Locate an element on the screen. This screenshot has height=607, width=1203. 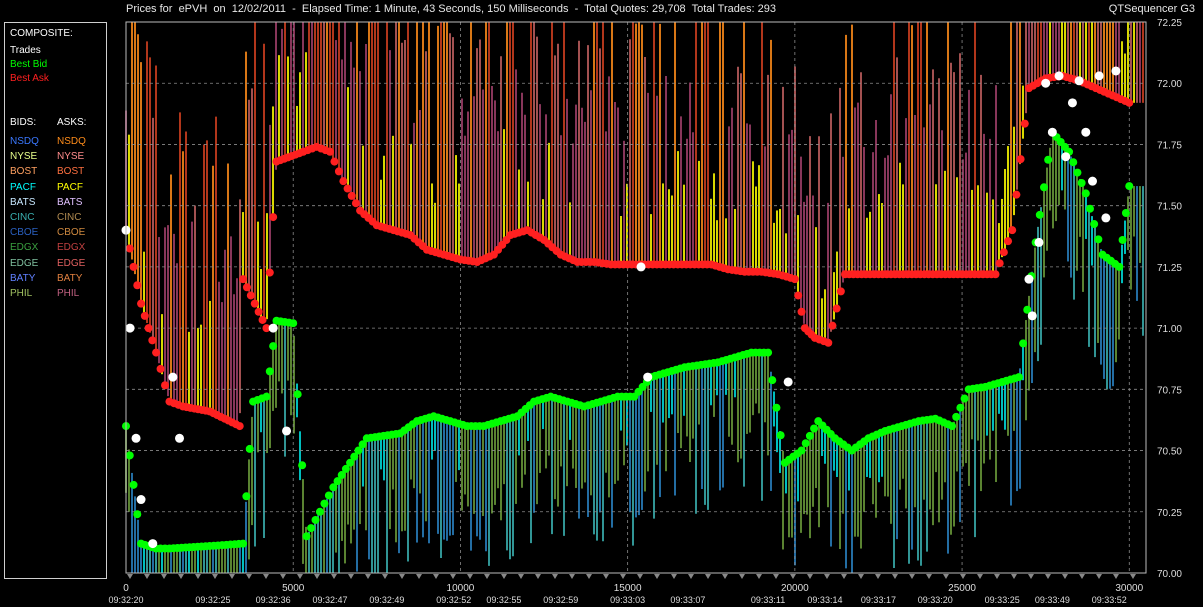
y-tick-label: 70.75 is located at coordinates (1169, 390).